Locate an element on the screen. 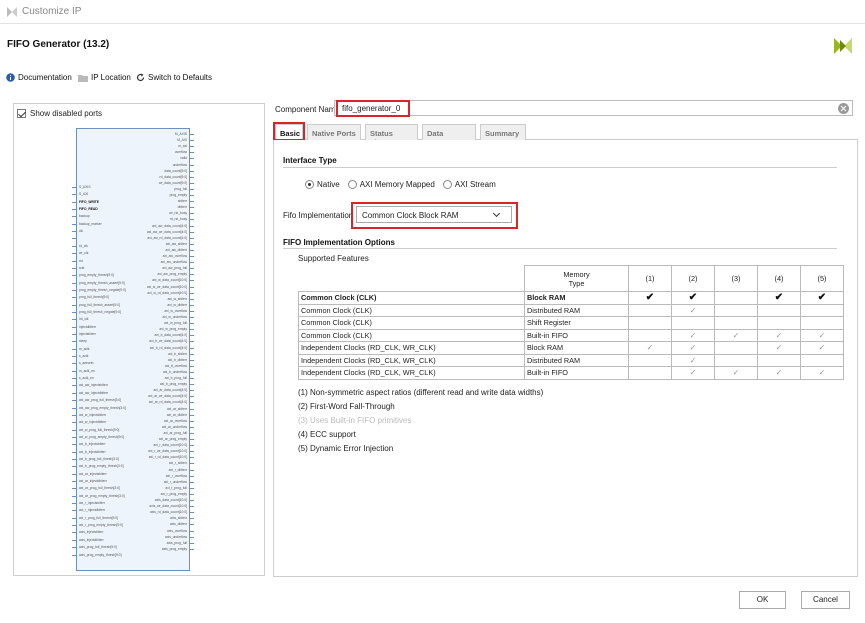 The height and width of the screenshot is (623, 865). symbol-pin-right: M_AXI is located at coordinates (182, 140).